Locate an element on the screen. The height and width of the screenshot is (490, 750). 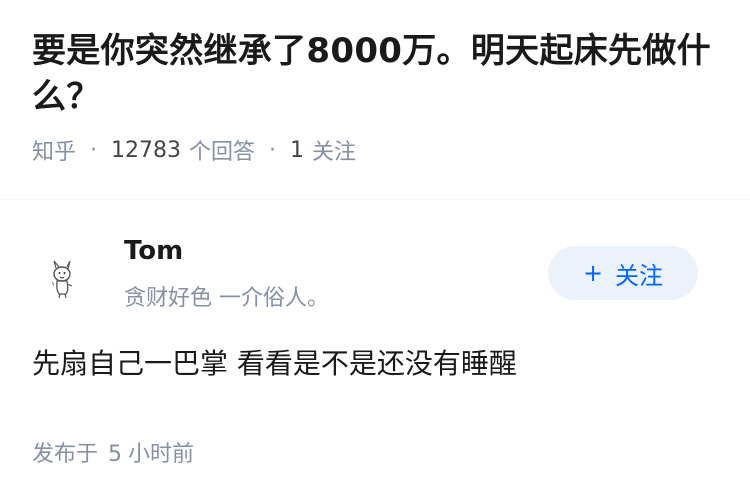
follower-count: 1 is located at coordinates (297, 150).